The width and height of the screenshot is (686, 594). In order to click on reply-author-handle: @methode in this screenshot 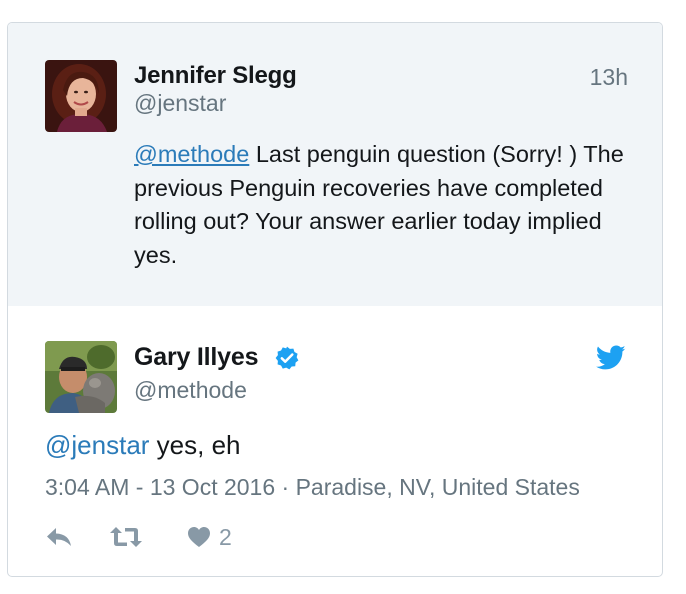, I will do `click(190, 390)`.